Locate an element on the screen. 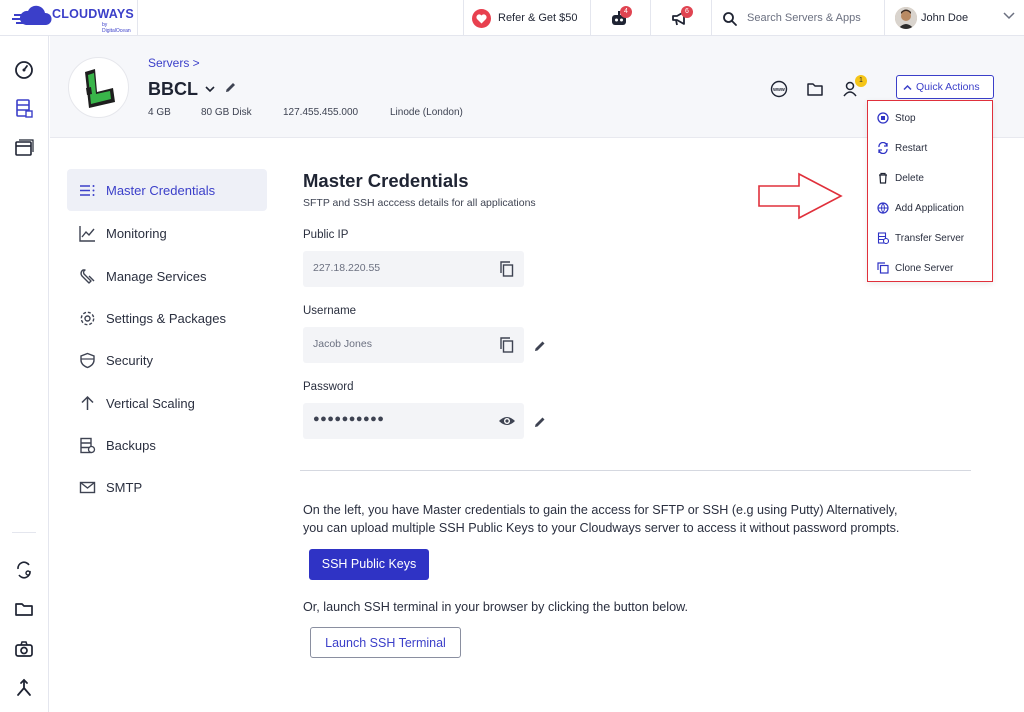 Image resolution: width=1024 pixels, height=712 pixels. logo-text: CLOUDWAYS is located at coordinates (93, 14).